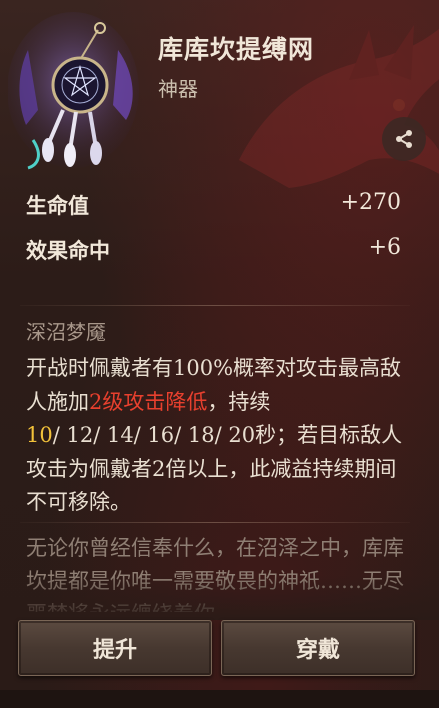  What do you see at coordinates (318, 648) in the screenshot?
I see `equip-button: 穿戴` at bounding box center [318, 648].